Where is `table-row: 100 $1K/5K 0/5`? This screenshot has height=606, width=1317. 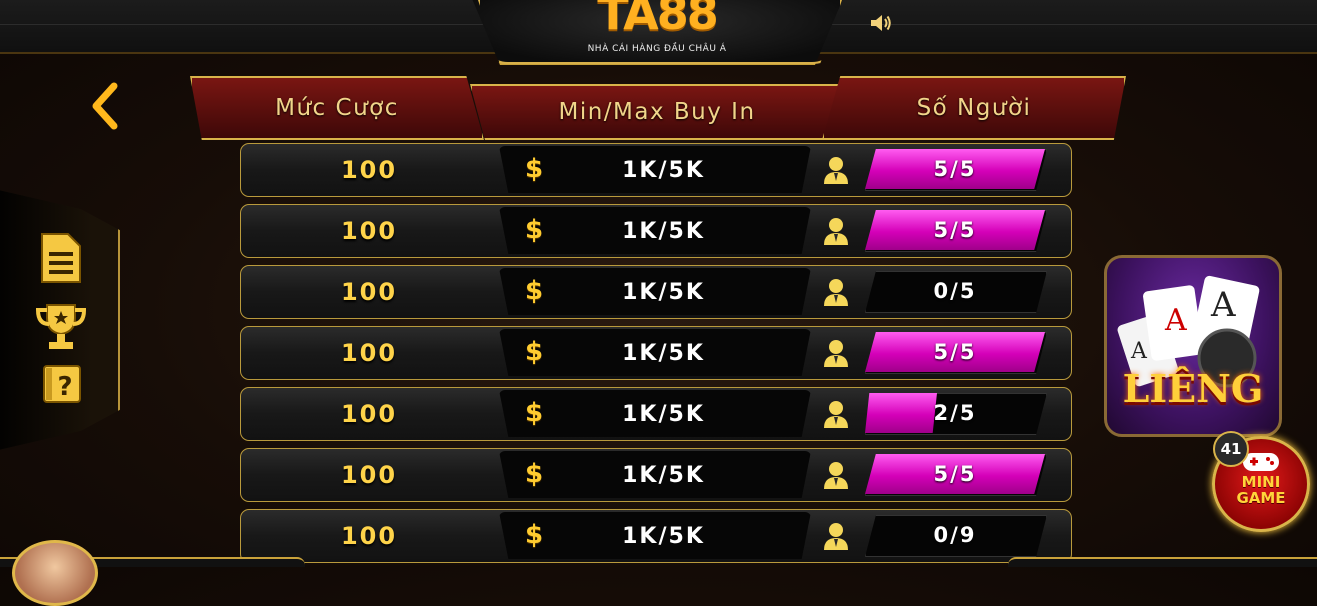 table-row: 100 $1K/5K 0/5 is located at coordinates (656, 292).